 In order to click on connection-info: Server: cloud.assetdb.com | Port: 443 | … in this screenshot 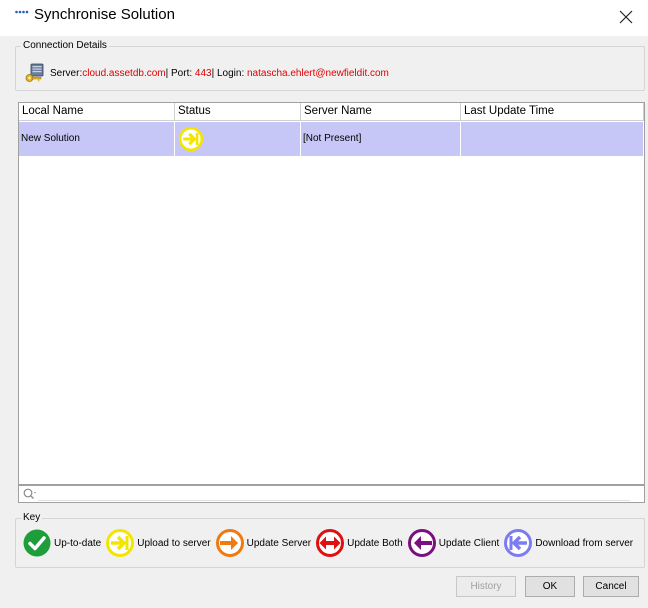, I will do `click(206, 73)`.